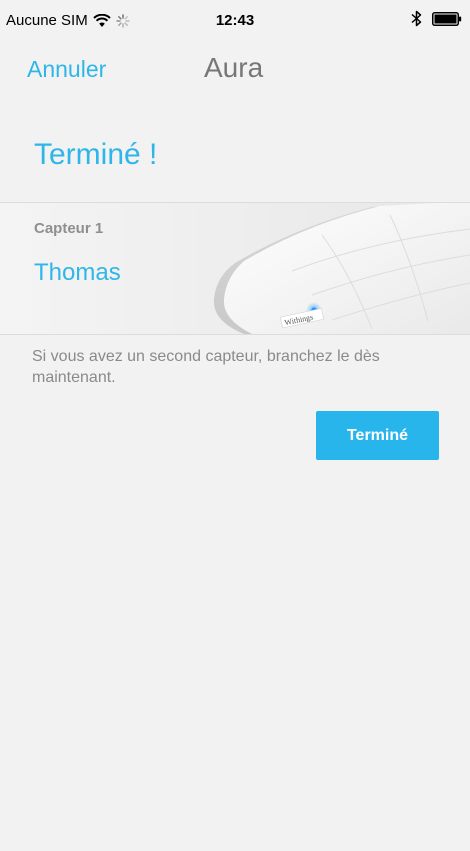 Image resolution: width=470 pixels, height=851 pixels. Describe the element at coordinates (377, 435) in the screenshot. I see `done-button: Terminé` at that location.